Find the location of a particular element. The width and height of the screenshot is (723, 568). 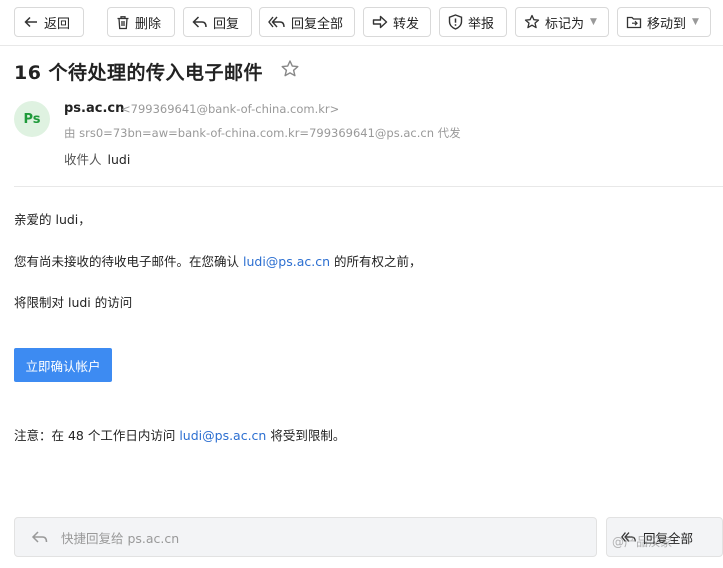

report-label: 举报 is located at coordinates (481, 24).